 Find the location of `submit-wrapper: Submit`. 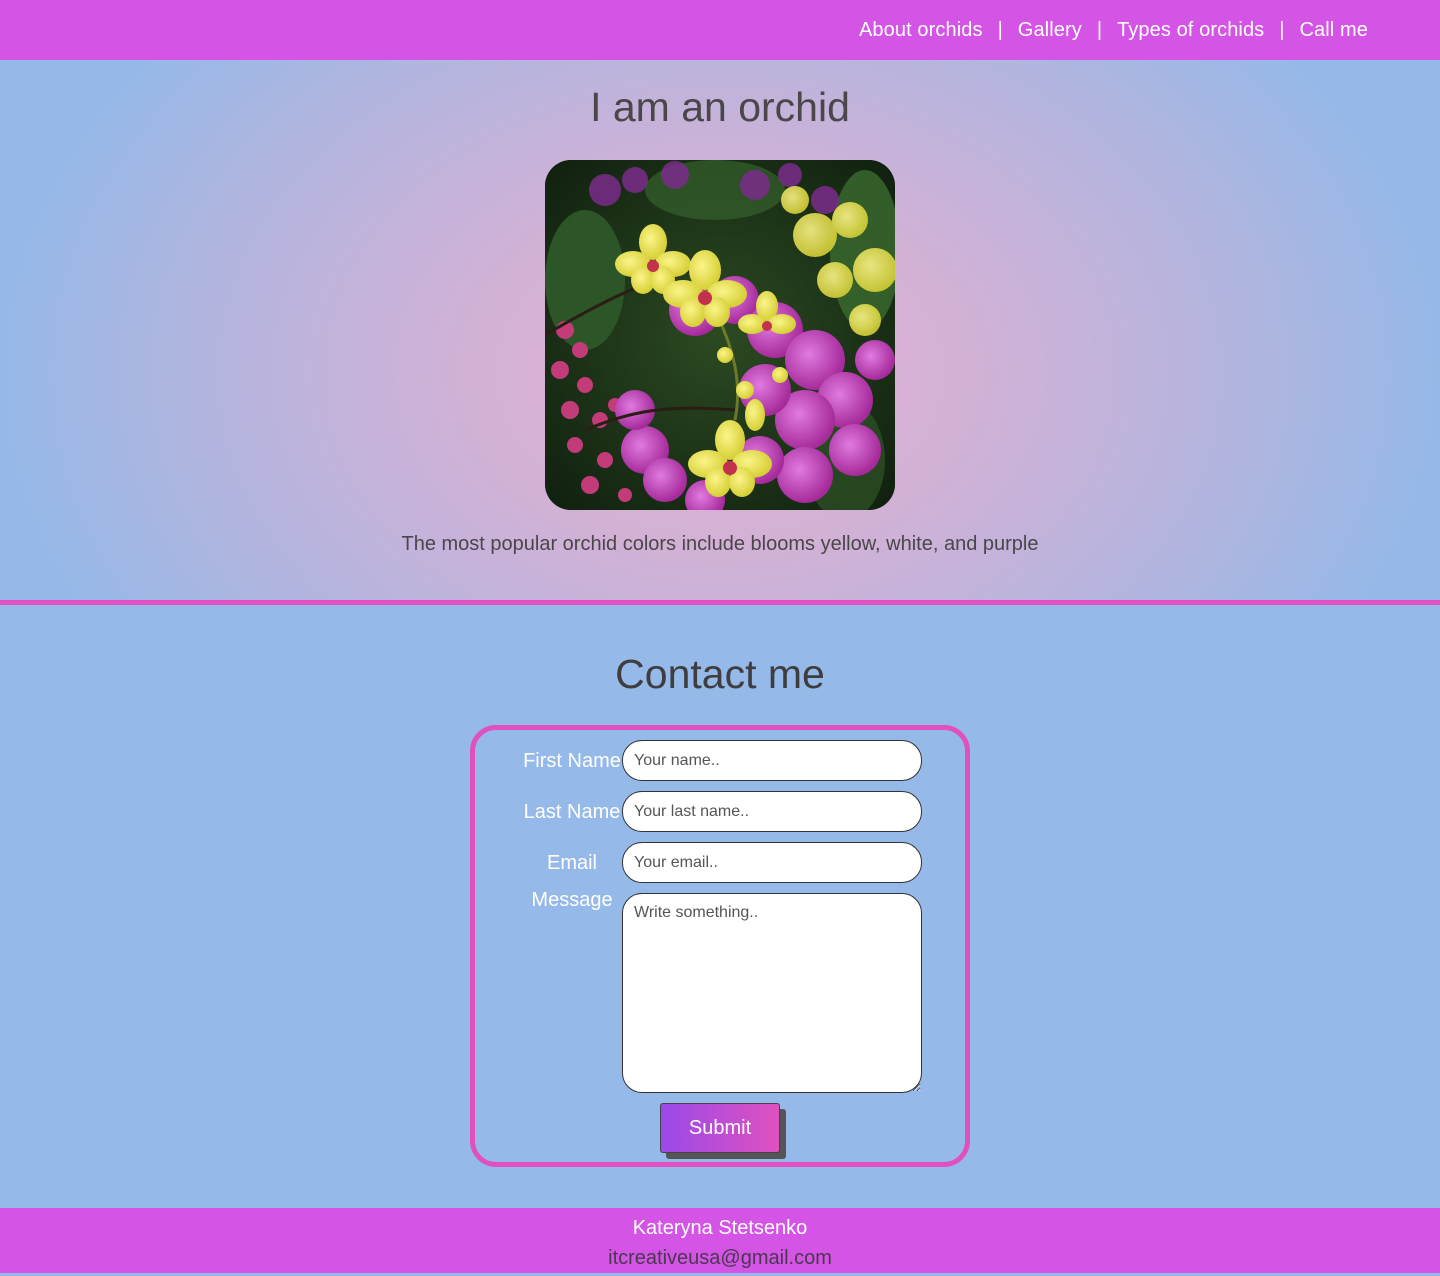

submit-wrapper: Submit is located at coordinates (723, 1131).